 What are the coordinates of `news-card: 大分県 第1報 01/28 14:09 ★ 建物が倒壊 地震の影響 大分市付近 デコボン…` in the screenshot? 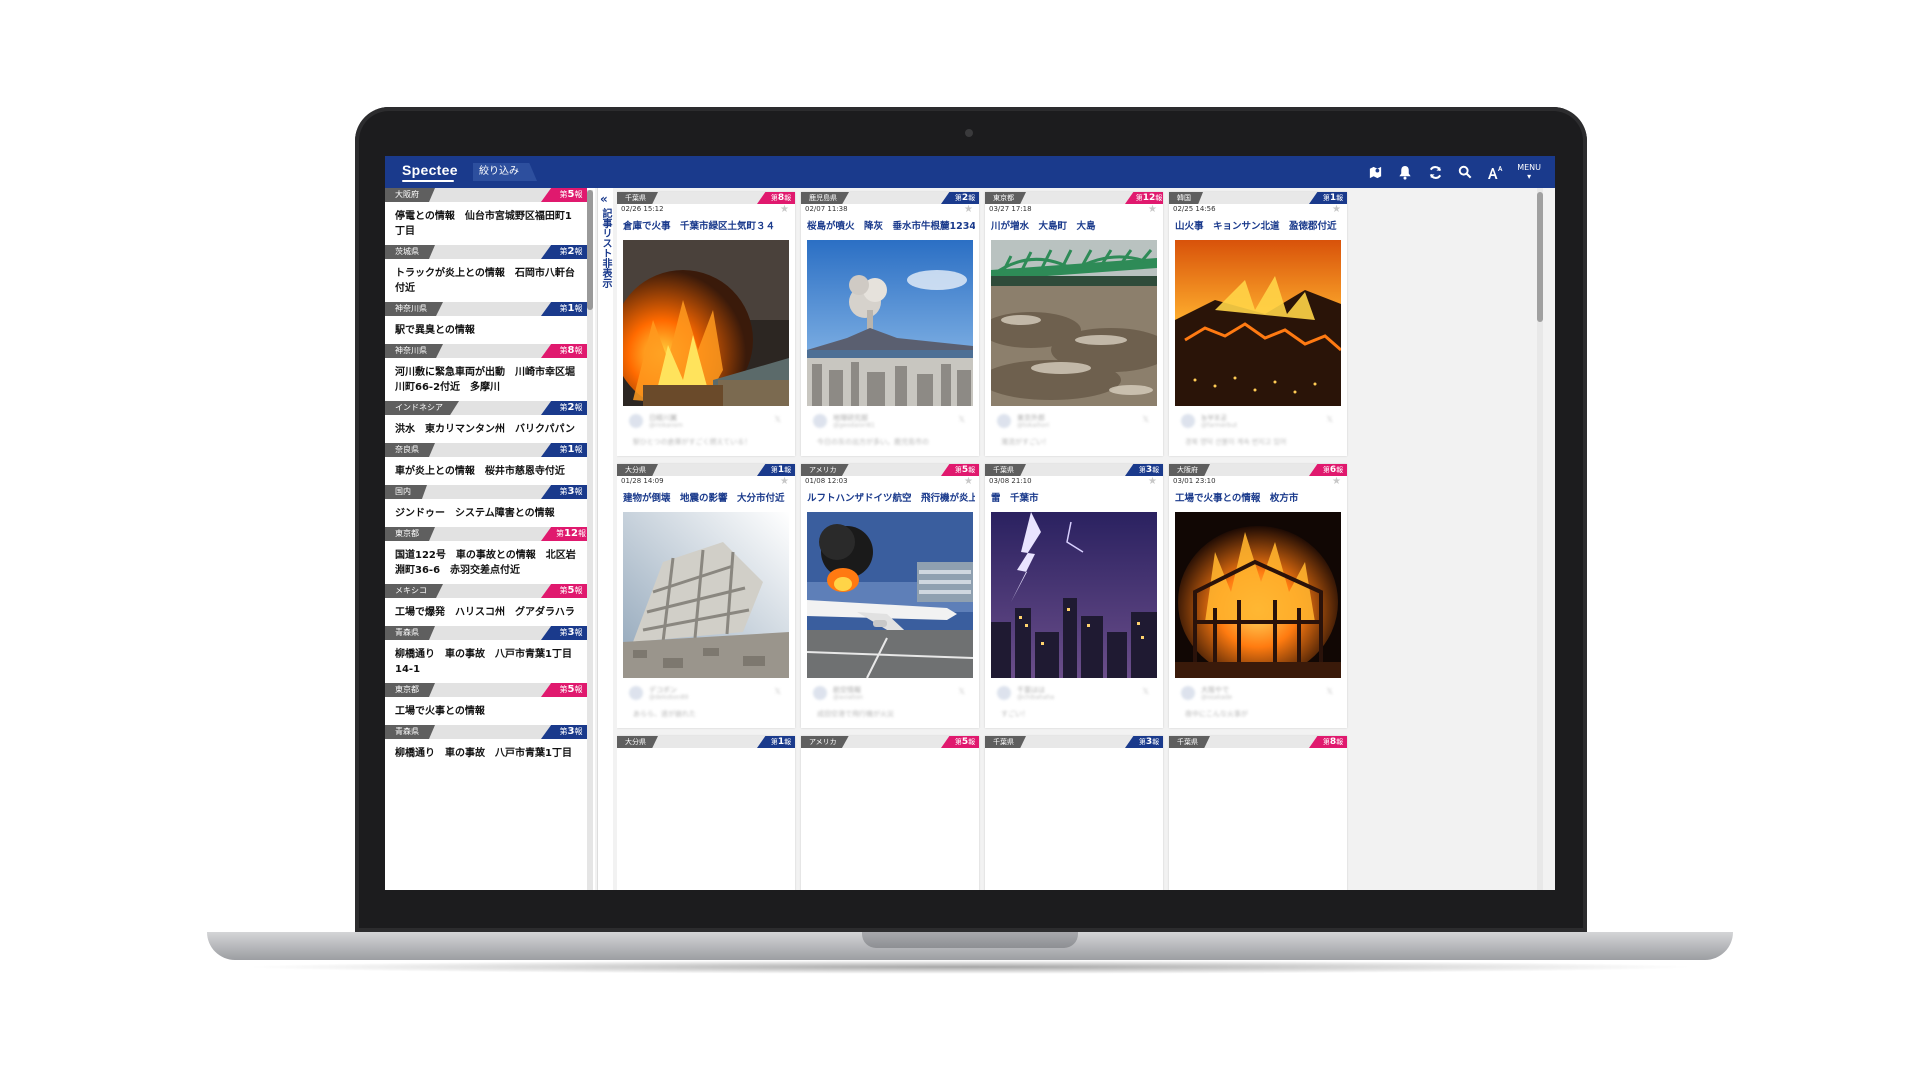 It's located at (706, 596).